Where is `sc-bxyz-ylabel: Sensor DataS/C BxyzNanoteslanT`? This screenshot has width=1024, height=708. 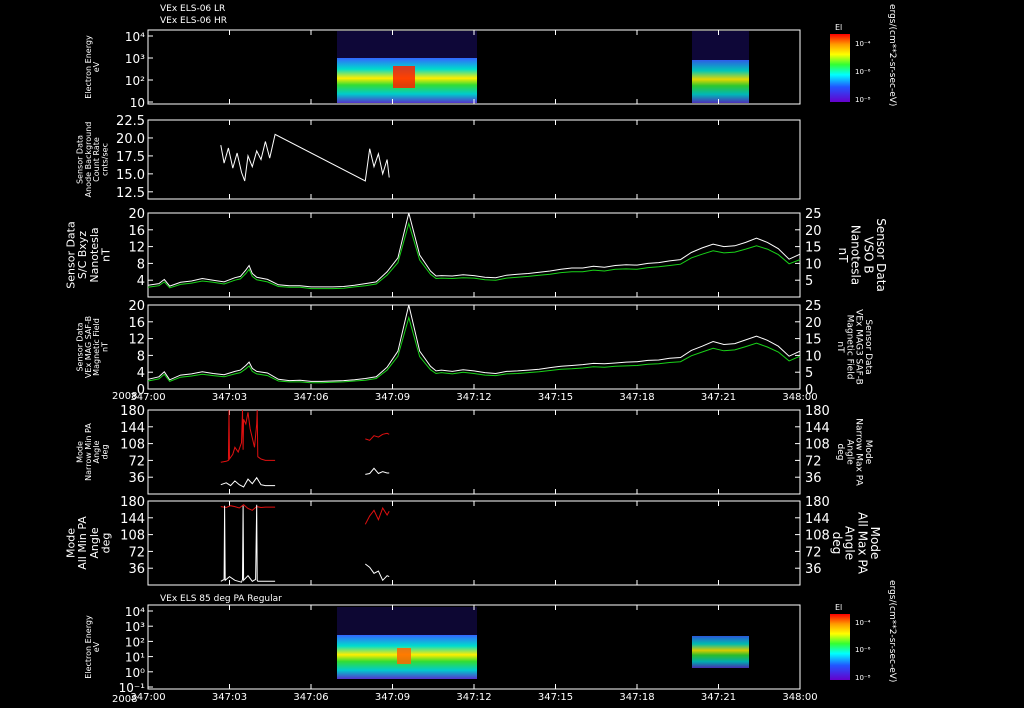 sc-bxyz-ylabel: Sensor DataS/C BxyzNanoteslanT is located at coordinates (89, 254).